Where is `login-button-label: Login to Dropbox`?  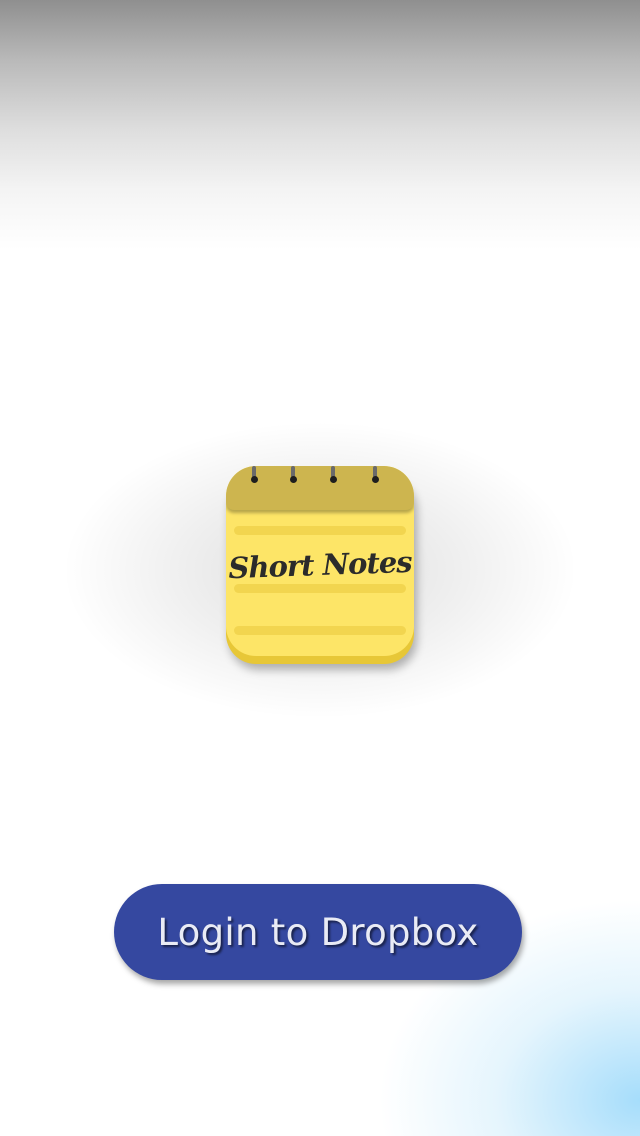 login-button-label: Login to Dropbox is located at coordinates (318, 932).